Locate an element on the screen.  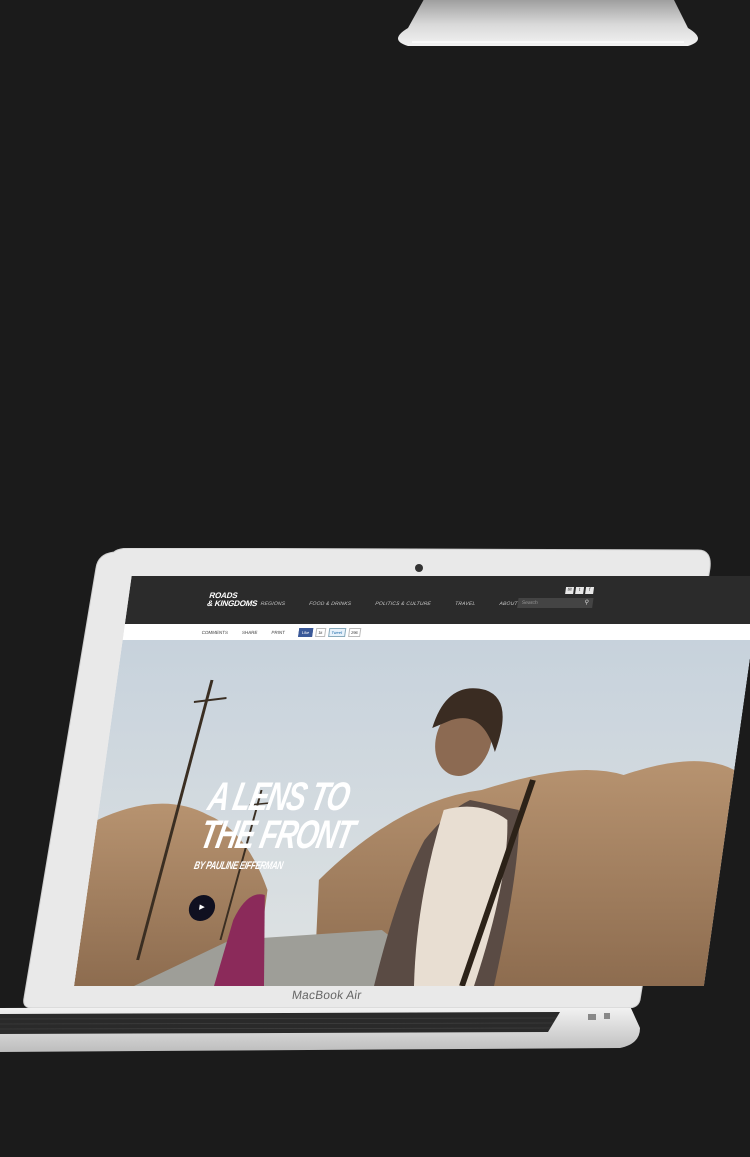
facebook-count: 1k is located at coordinates (320, 632).